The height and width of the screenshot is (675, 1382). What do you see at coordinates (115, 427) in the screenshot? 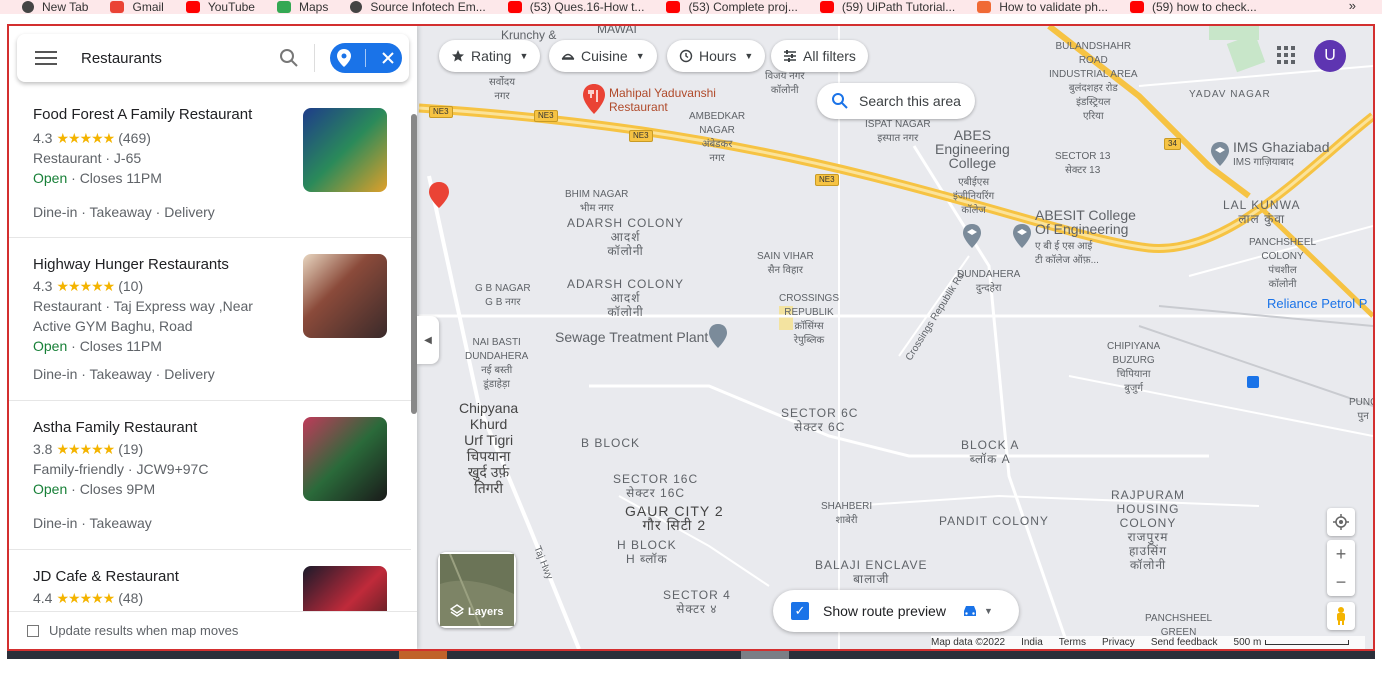
I see `result-name: Astha Family Restaurant` at bounding box center [115, 427].